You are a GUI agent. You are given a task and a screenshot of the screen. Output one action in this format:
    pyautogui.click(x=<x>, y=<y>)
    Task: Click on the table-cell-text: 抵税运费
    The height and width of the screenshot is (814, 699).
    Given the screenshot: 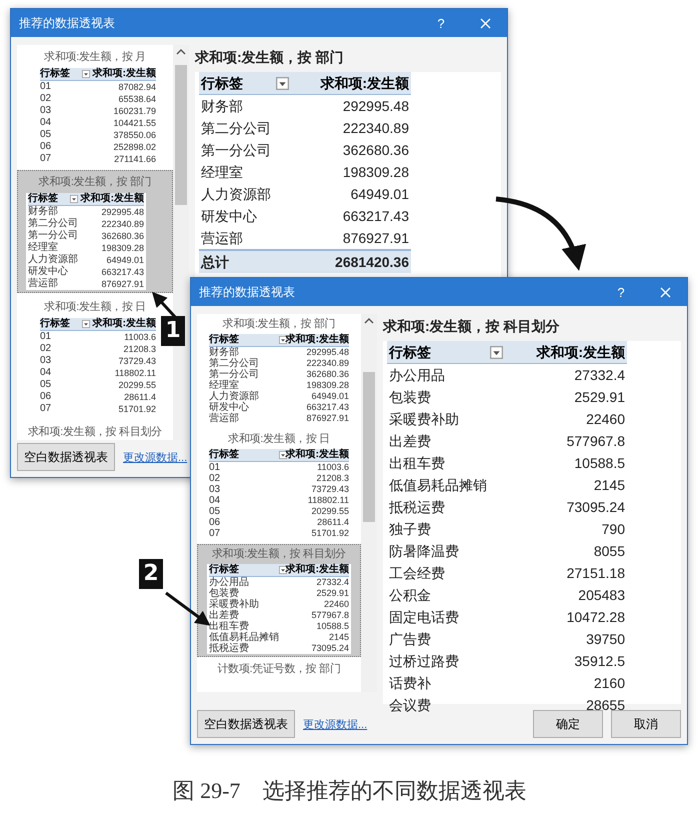 What is the action you would take?
    pyautogui.click(x=229, y=648)
    